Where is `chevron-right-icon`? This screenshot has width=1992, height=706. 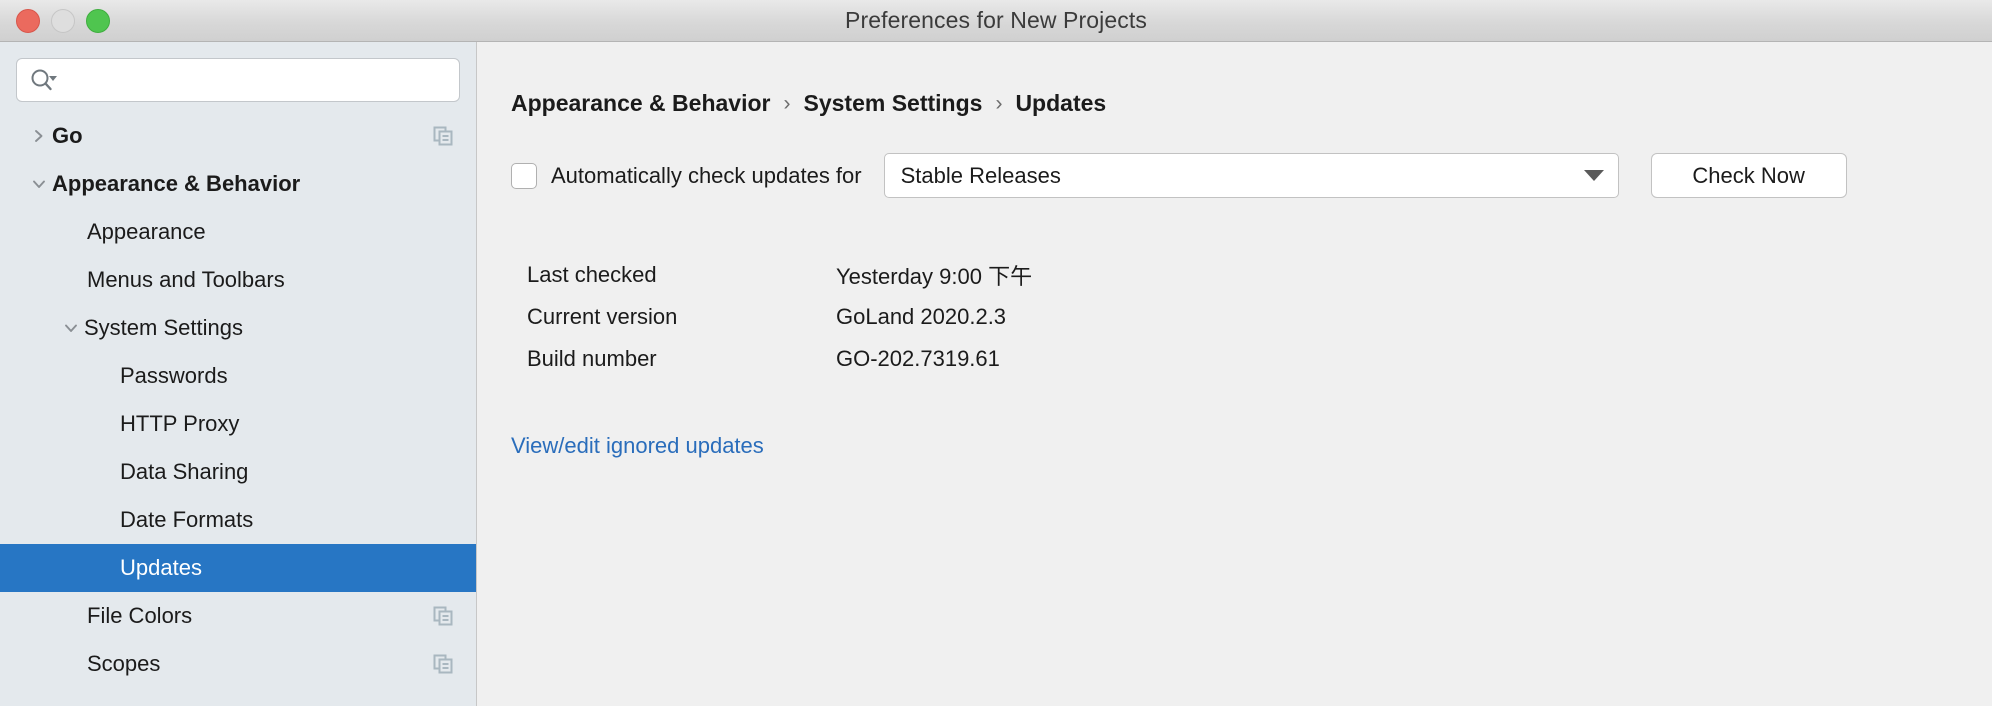 chevron-right-icon is located at coordinates (39, 136).